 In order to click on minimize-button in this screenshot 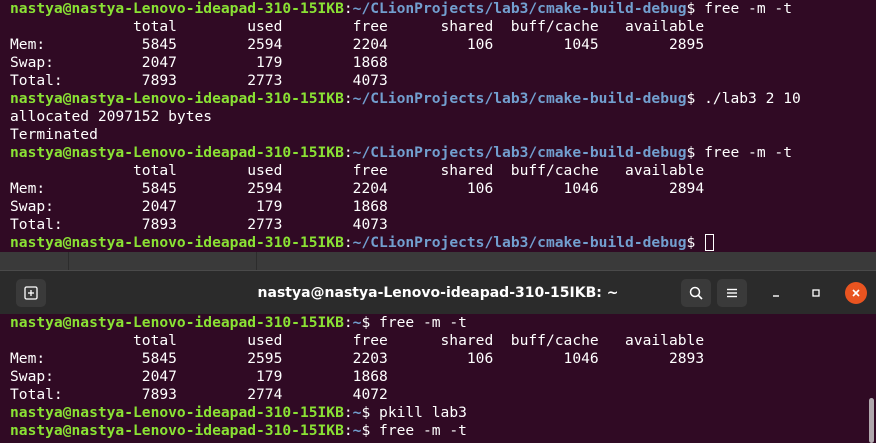, I will do `click(776, 293)`.